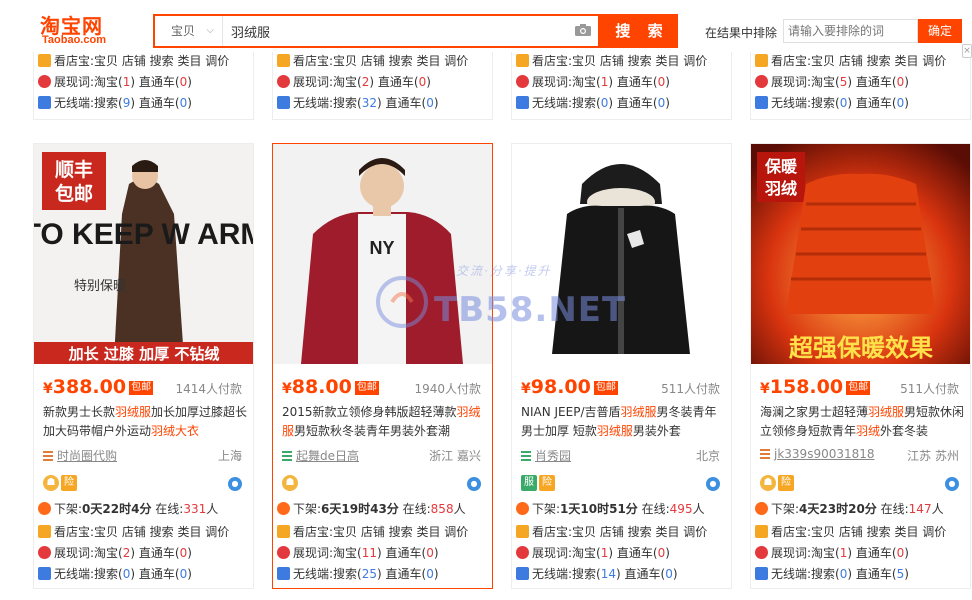  What do you see at coordinates (656, 431) in the screenshot?
I see `title-part: 男装外套` at bounding box center [656, 431].